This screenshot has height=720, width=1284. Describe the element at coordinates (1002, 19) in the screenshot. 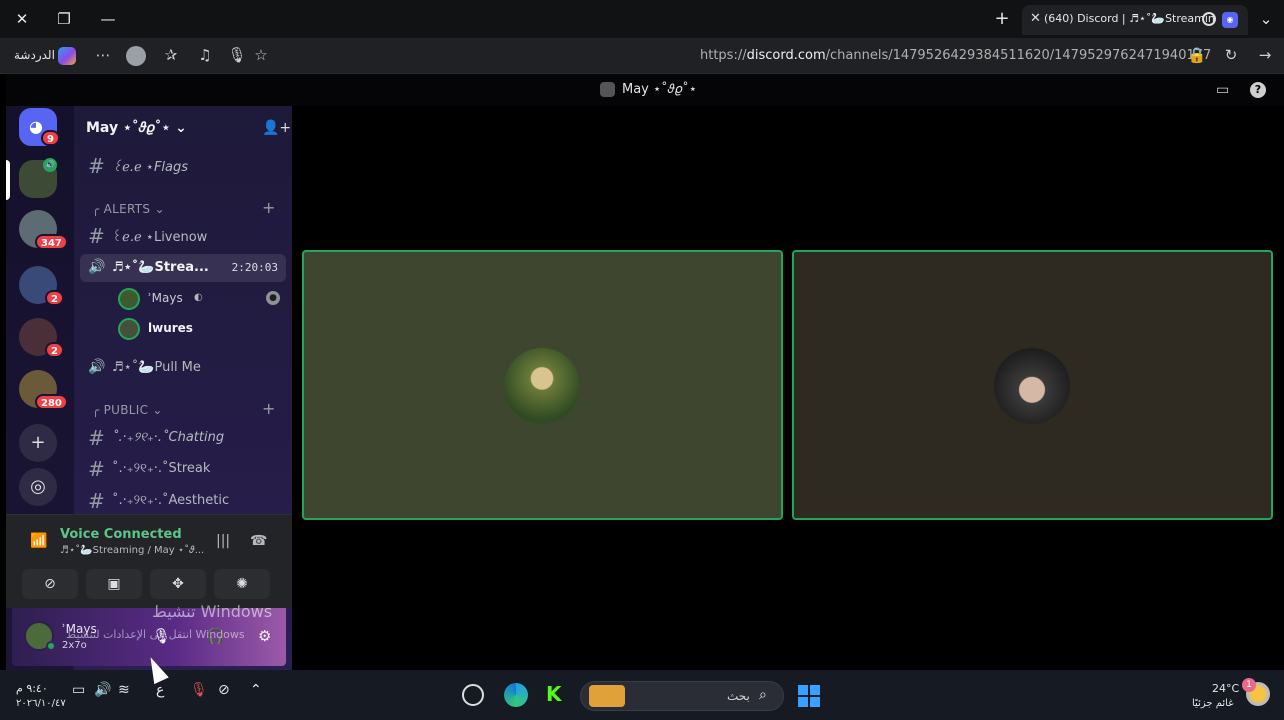

I see `new-tab-icon: +` at that location.